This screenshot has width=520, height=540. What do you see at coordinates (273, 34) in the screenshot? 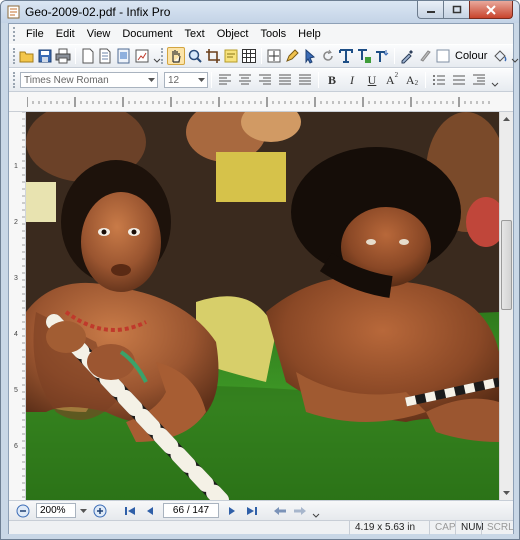
I see `menu-tools: Tools` at bounding box center [273, 34].